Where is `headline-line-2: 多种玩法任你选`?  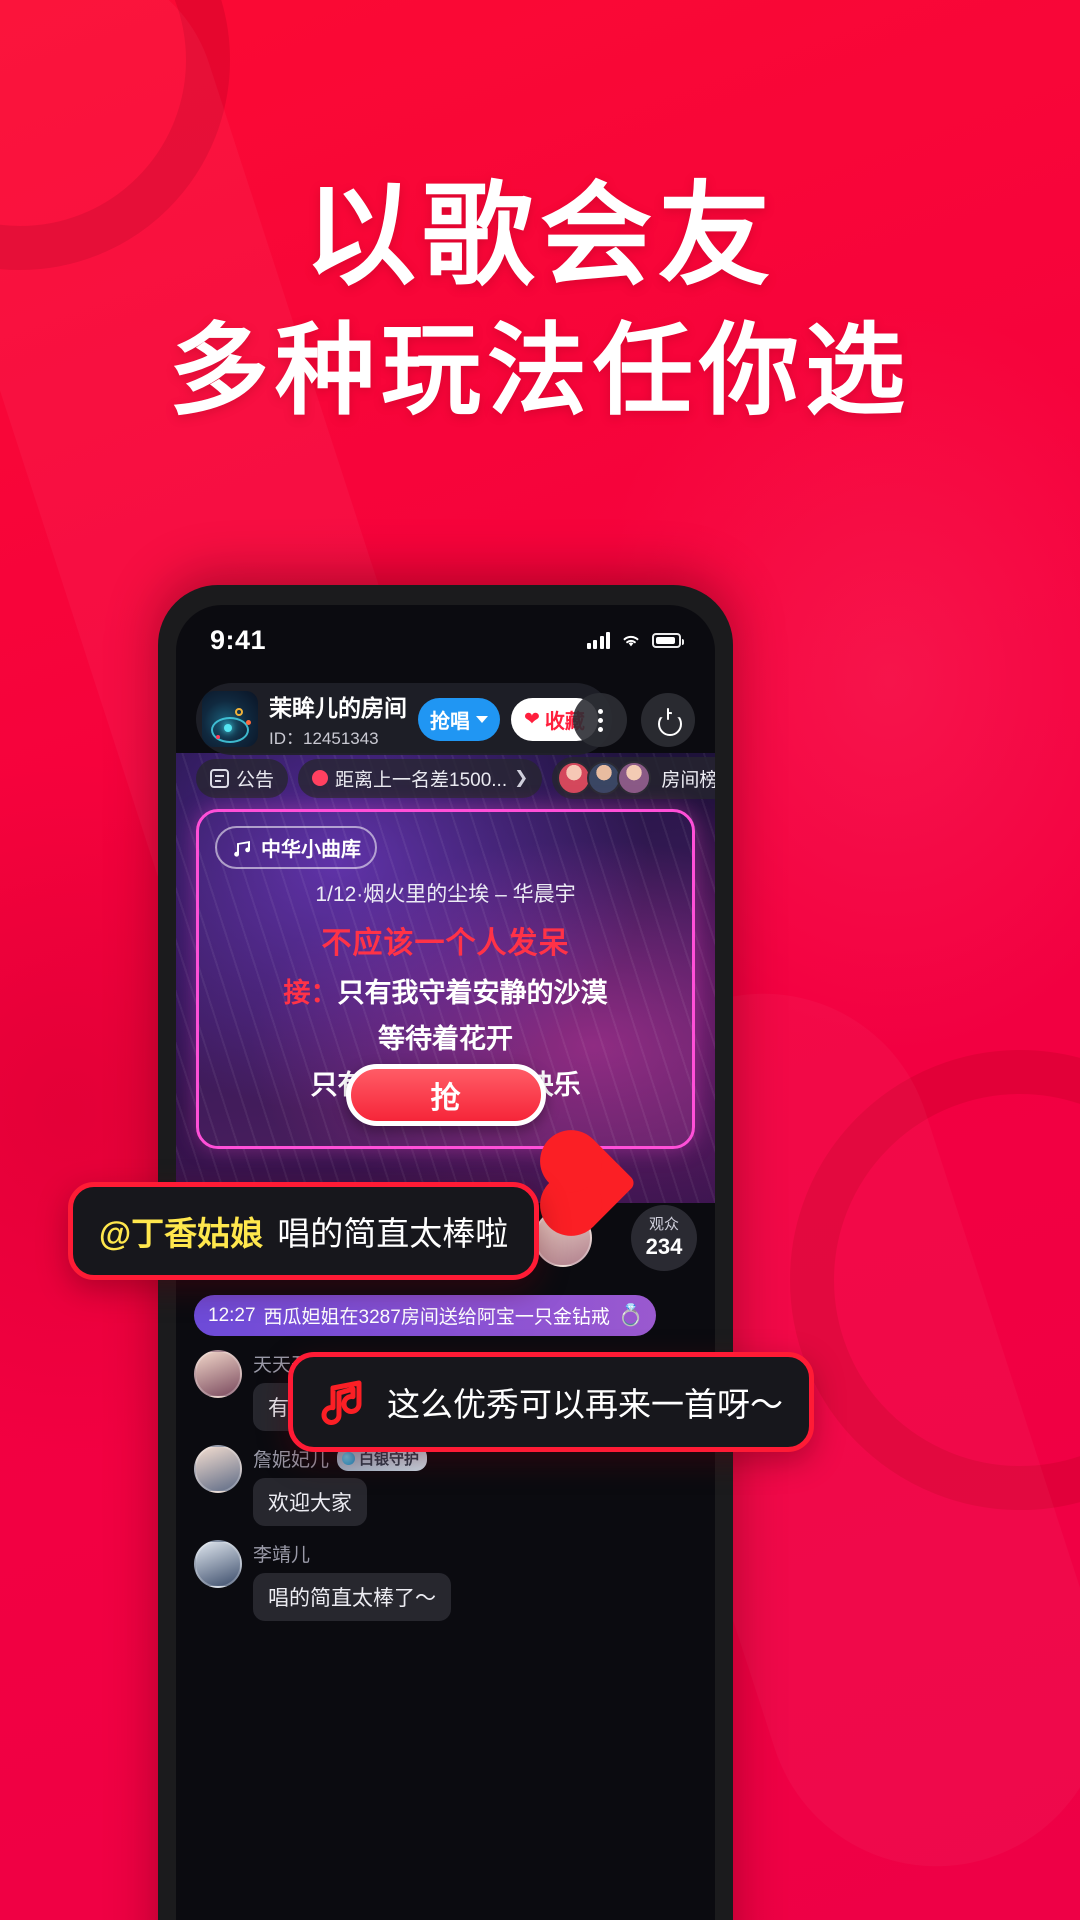
headline-line-2: 多种玩法任你选 is located at coordinates (540, 371).